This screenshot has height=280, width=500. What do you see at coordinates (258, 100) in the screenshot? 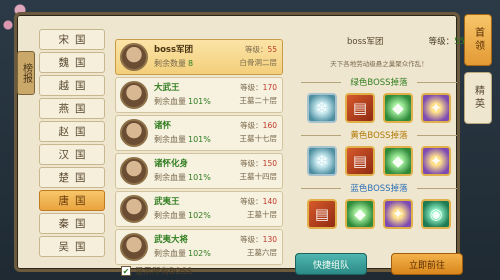
I see `boss-location: 王墓二十层` at bounding box center [258, 100].